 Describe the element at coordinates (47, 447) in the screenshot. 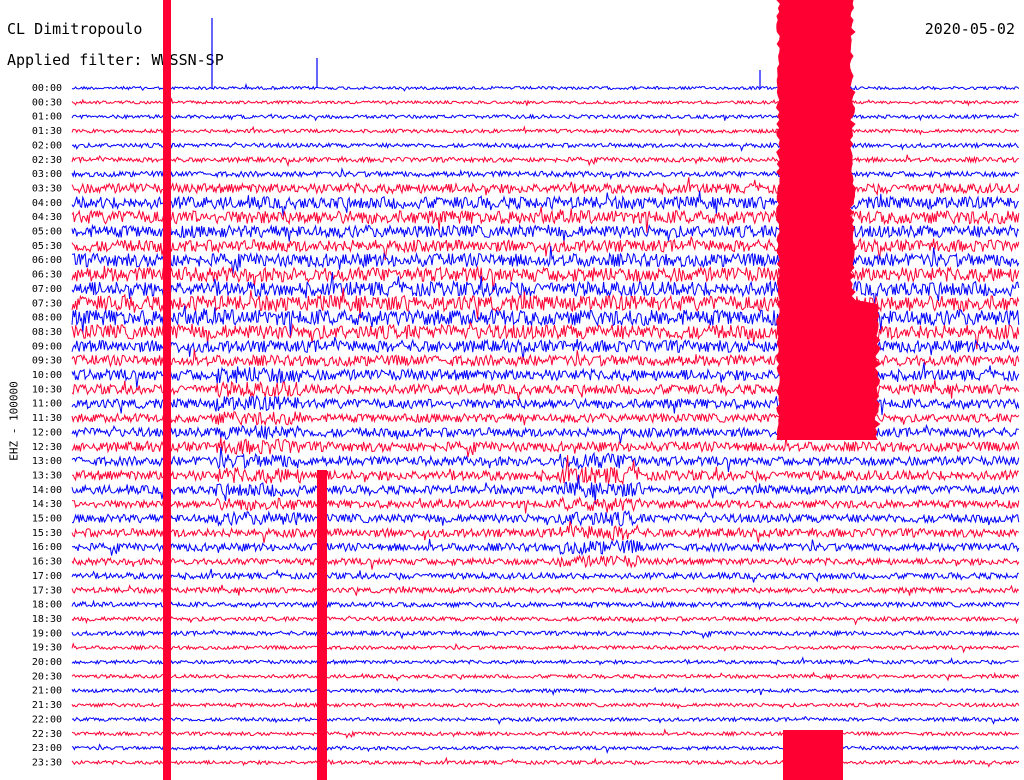

I see `row-tick-label: 12:30` at that location.